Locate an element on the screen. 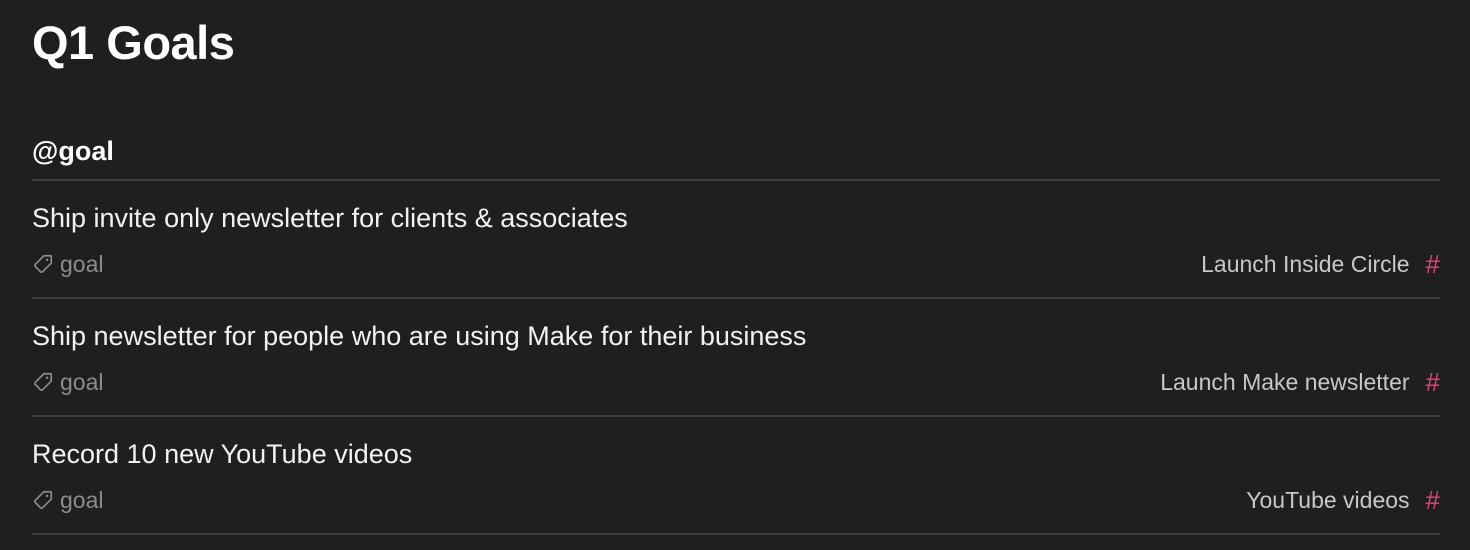 The width and height of the screenshot is (1470, 550). group-header: @goal is located at coordinates (73, 151).